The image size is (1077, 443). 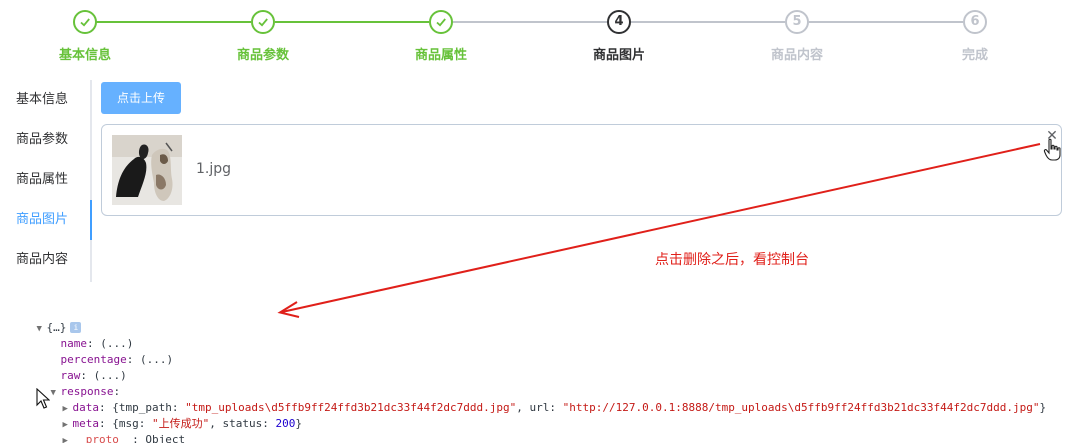 What do you see at coordinates (147, 170) in the screenshot?
I see `file-thumbnail` at bounding box center [147, 170].